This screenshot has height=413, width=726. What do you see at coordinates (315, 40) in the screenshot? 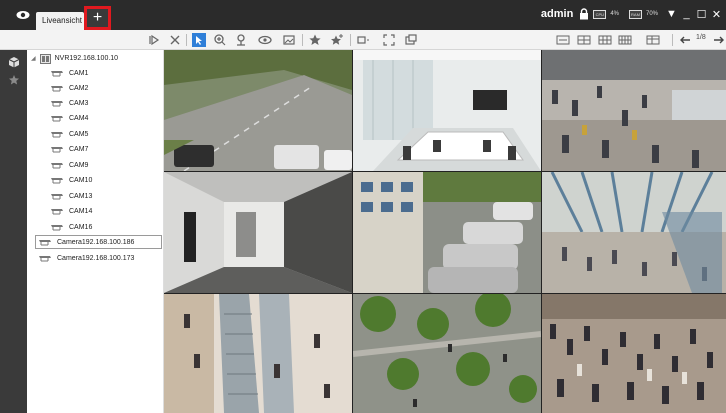
I see `favorite-icon` at bounding box center [315, 40].